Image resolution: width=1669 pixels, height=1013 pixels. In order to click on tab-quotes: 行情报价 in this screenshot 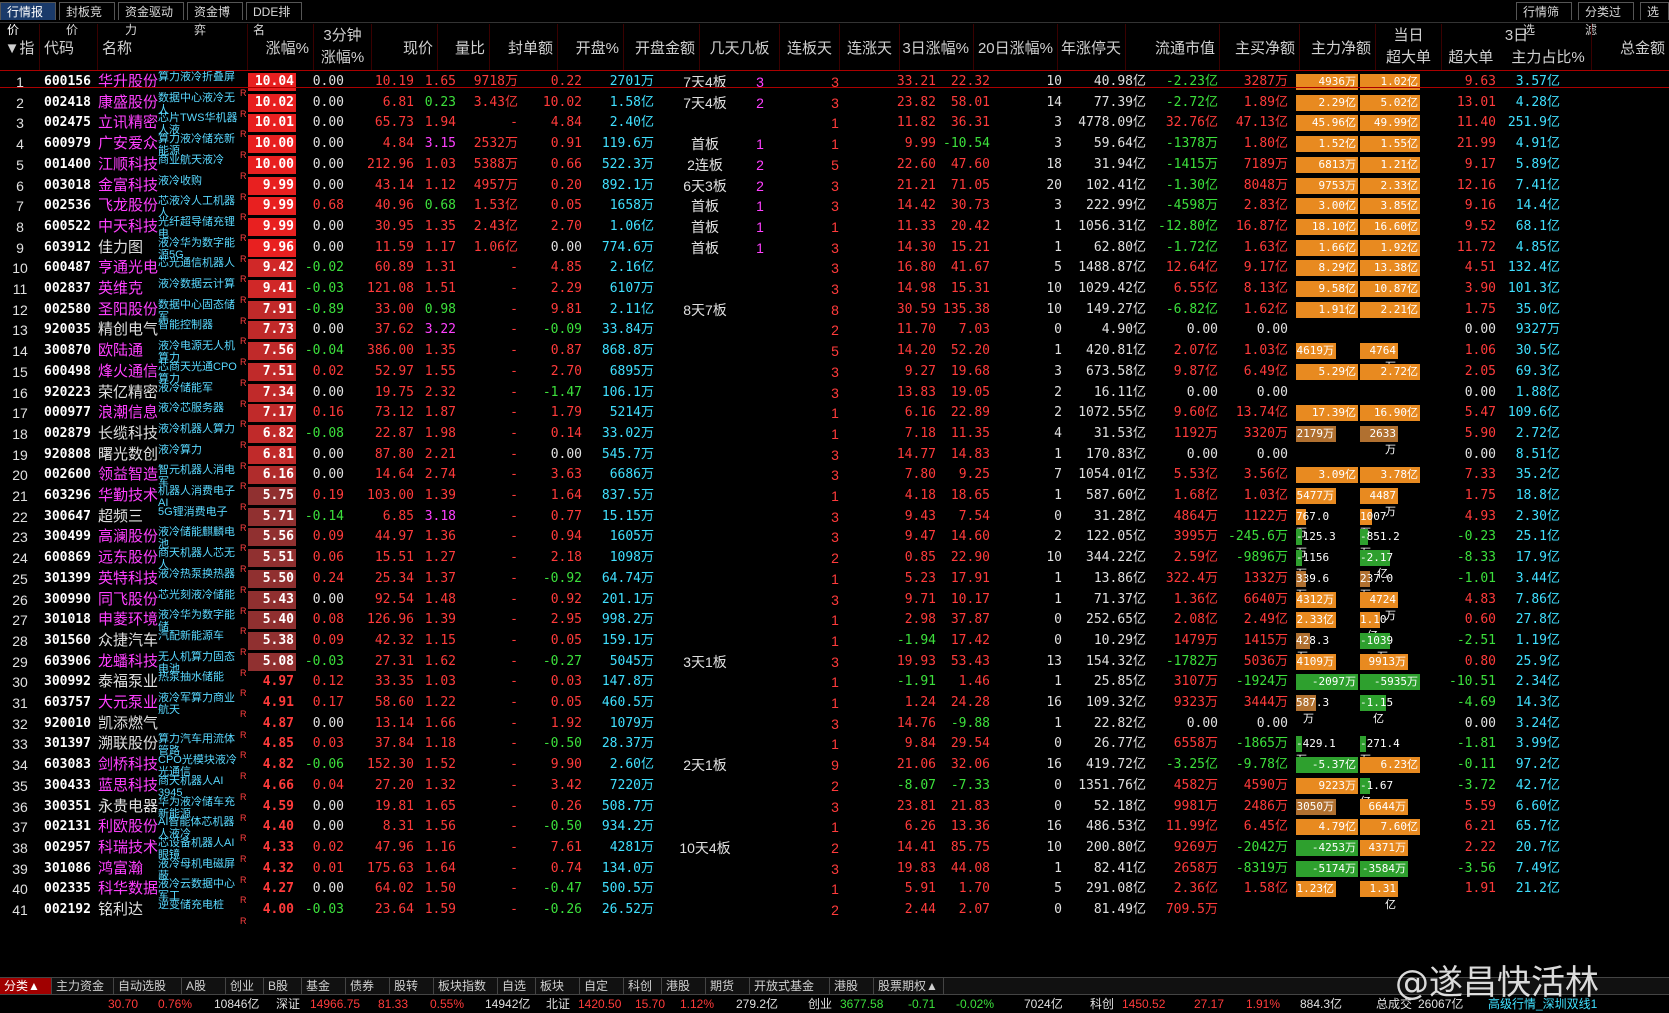, I will do `click(28, 19)`.